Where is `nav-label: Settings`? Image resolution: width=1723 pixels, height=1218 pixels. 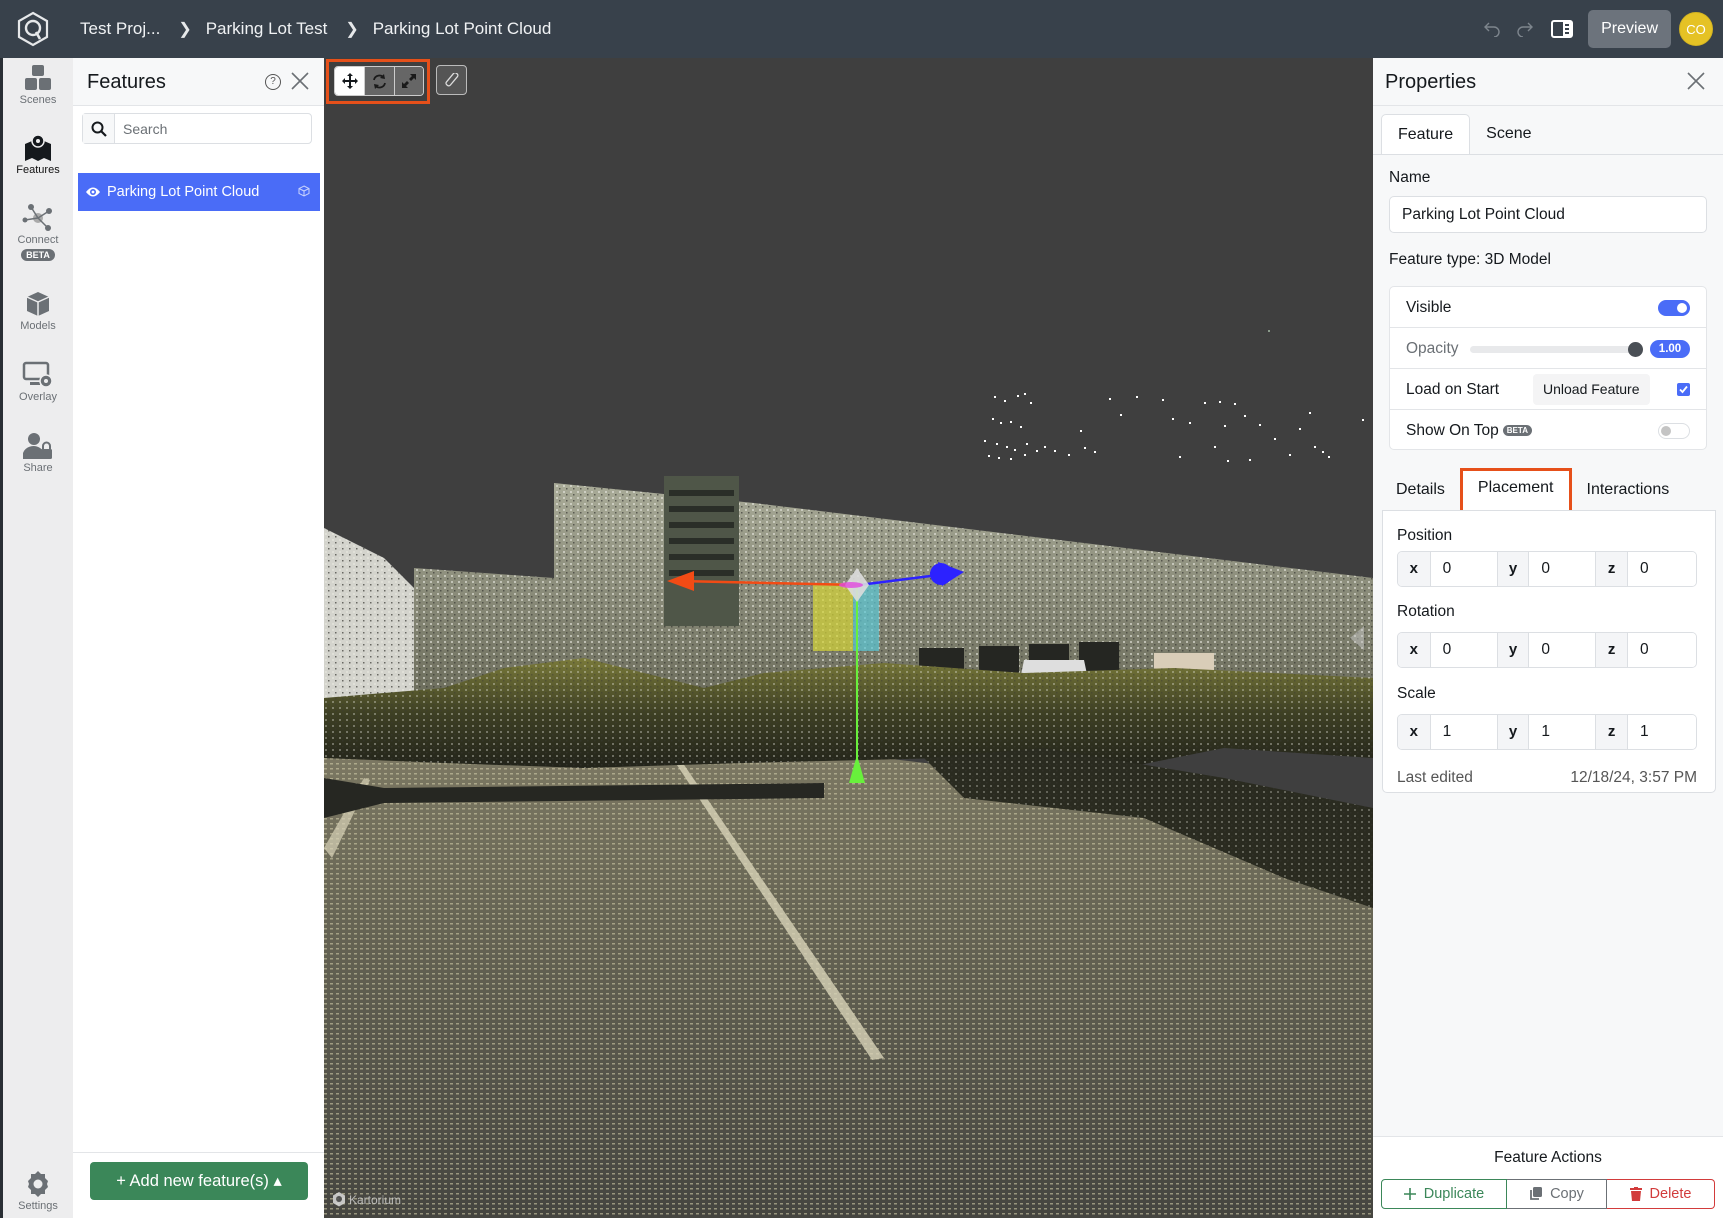 nav-label: Settings is located at coordinates (38, 1206).